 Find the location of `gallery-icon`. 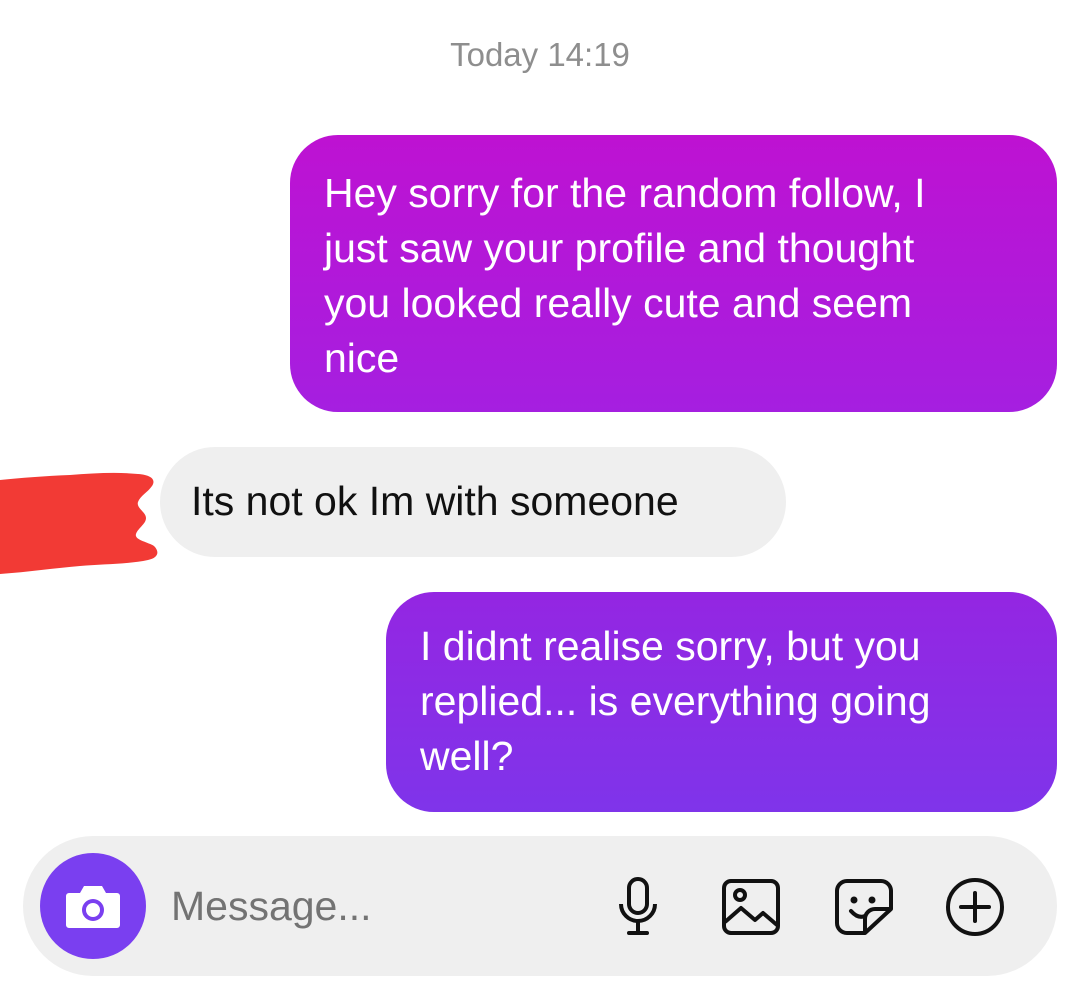

gallery-icon is located at coordinates (751, 907).